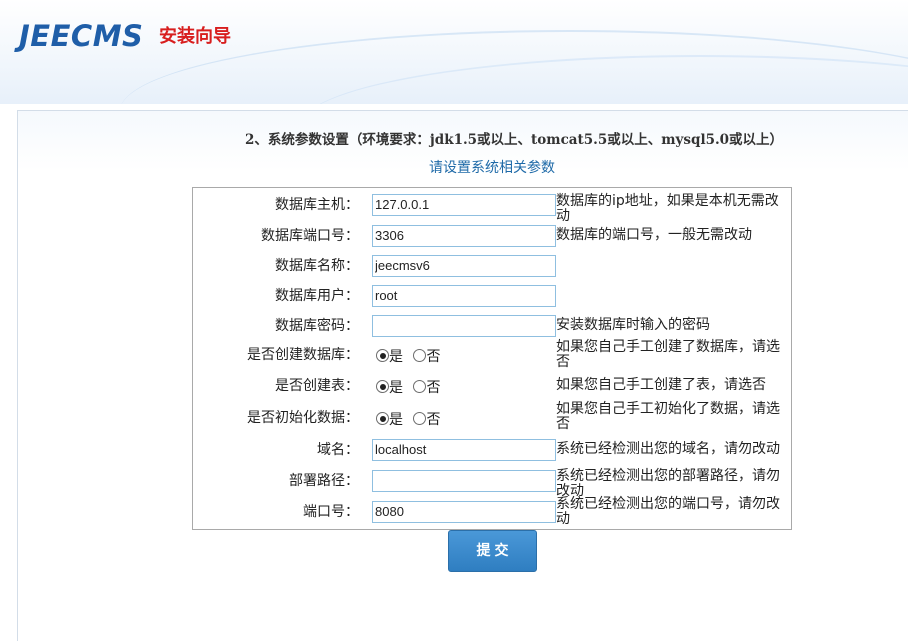 The height and width of the screenshot is (641, 908). What do you see at coordinates (396, 388) in the screenshot?
I see `create-tables-yes-label: 是` at bounding box center [396, 388].